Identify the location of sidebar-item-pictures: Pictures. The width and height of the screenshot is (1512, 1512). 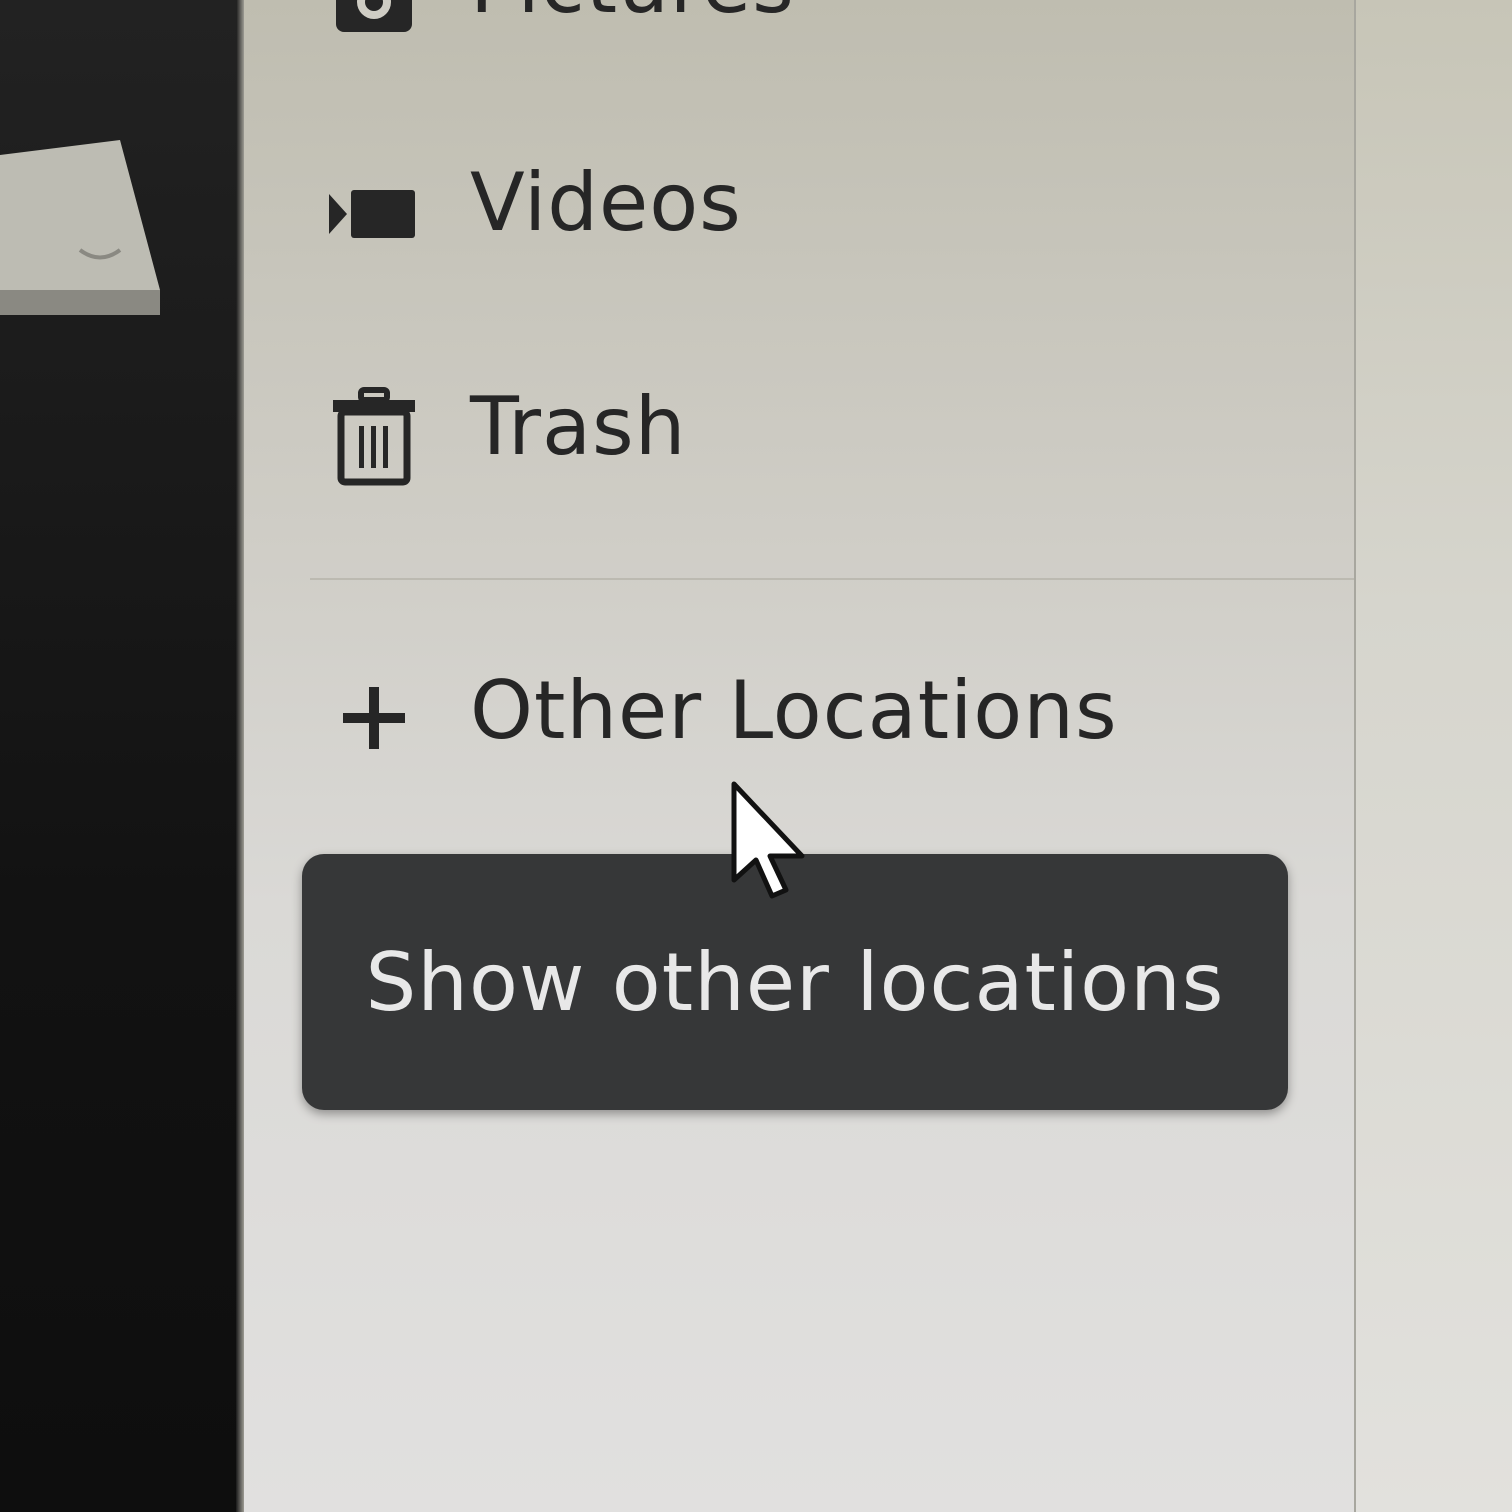
(799, 29).